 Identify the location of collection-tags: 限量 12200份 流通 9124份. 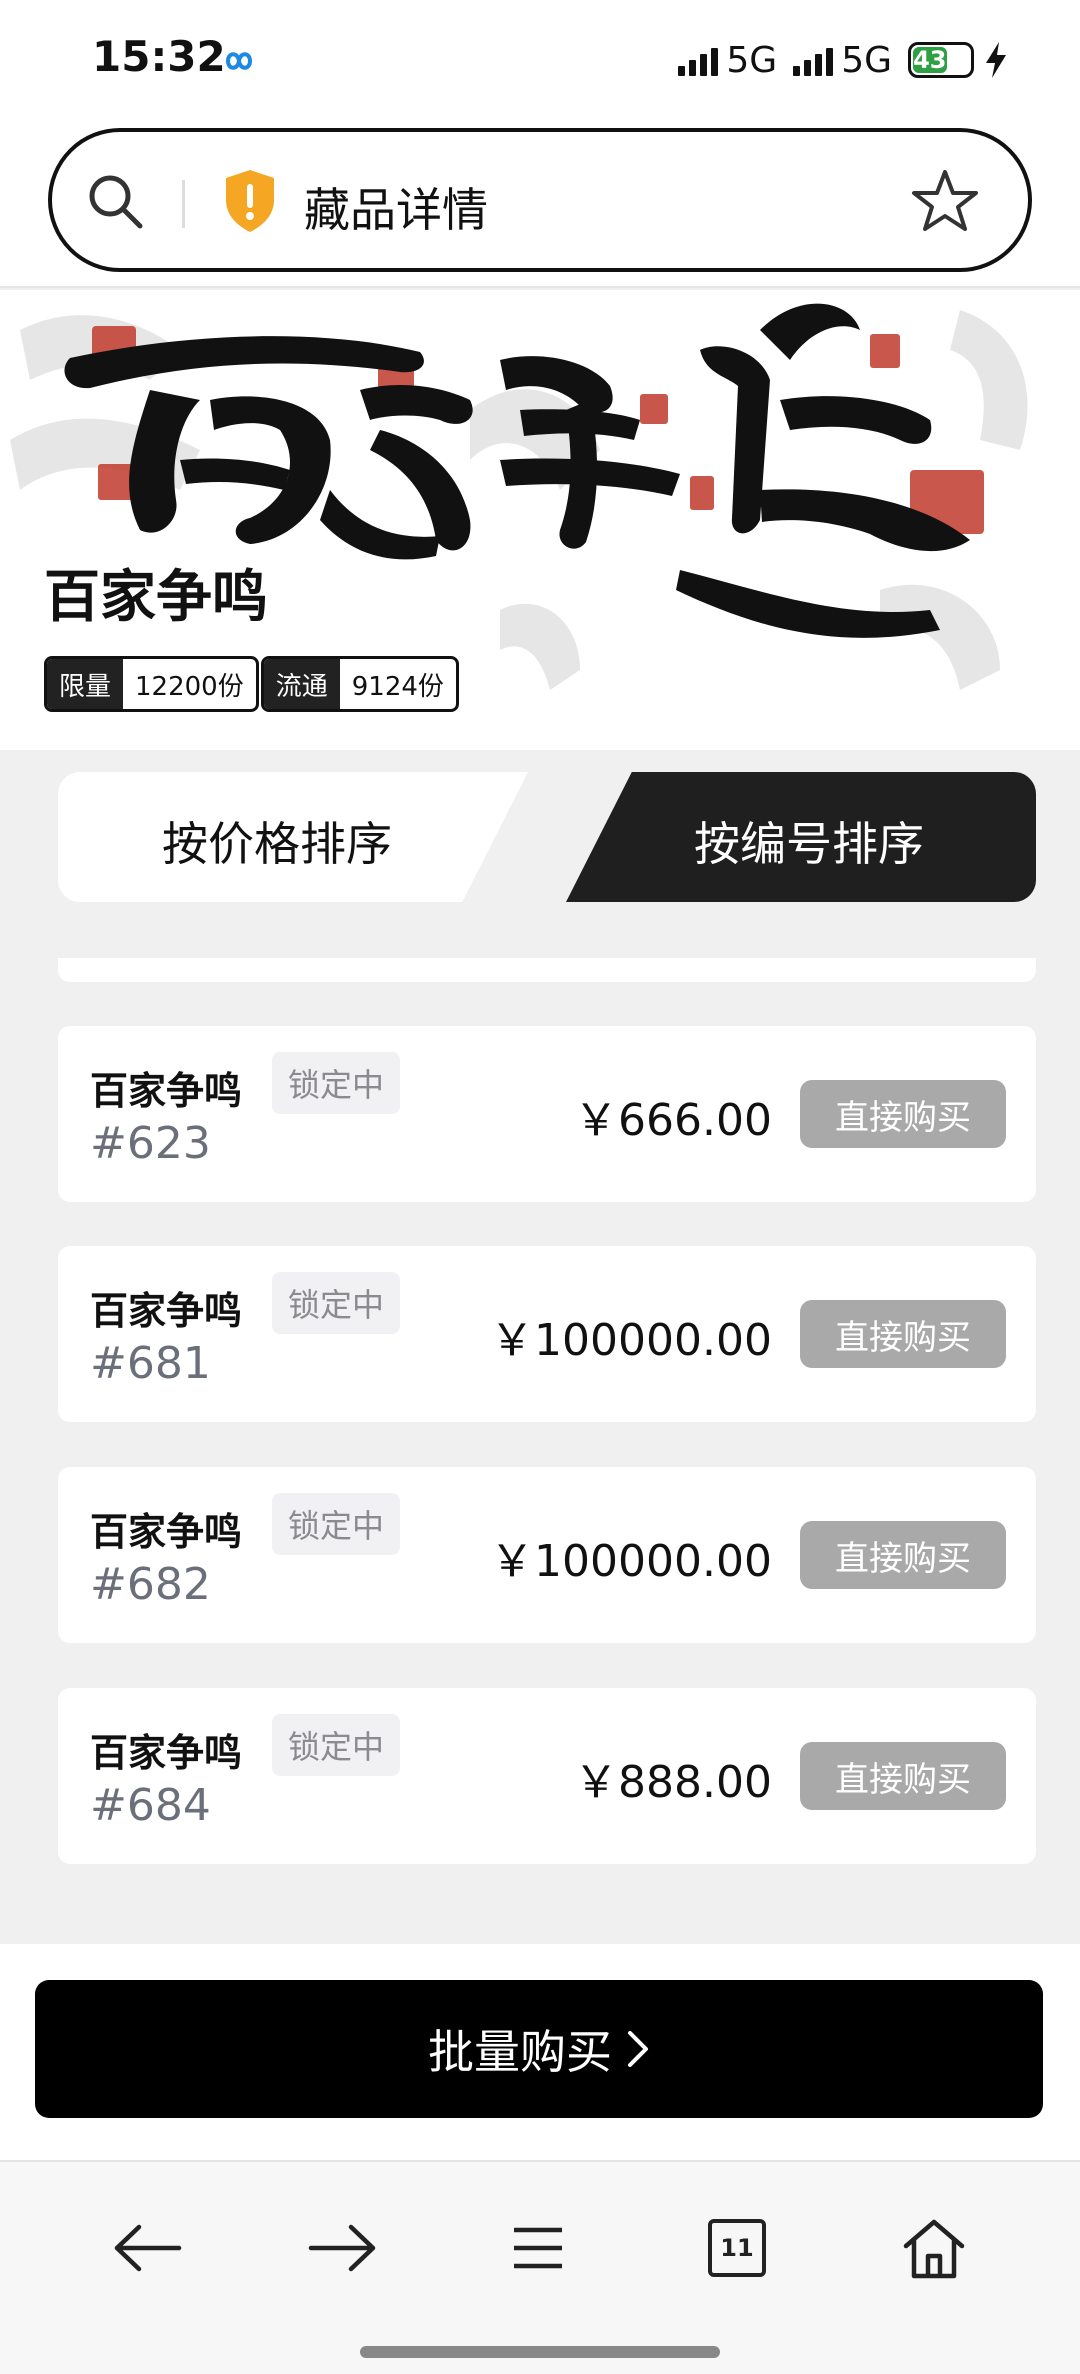
(251, 684).